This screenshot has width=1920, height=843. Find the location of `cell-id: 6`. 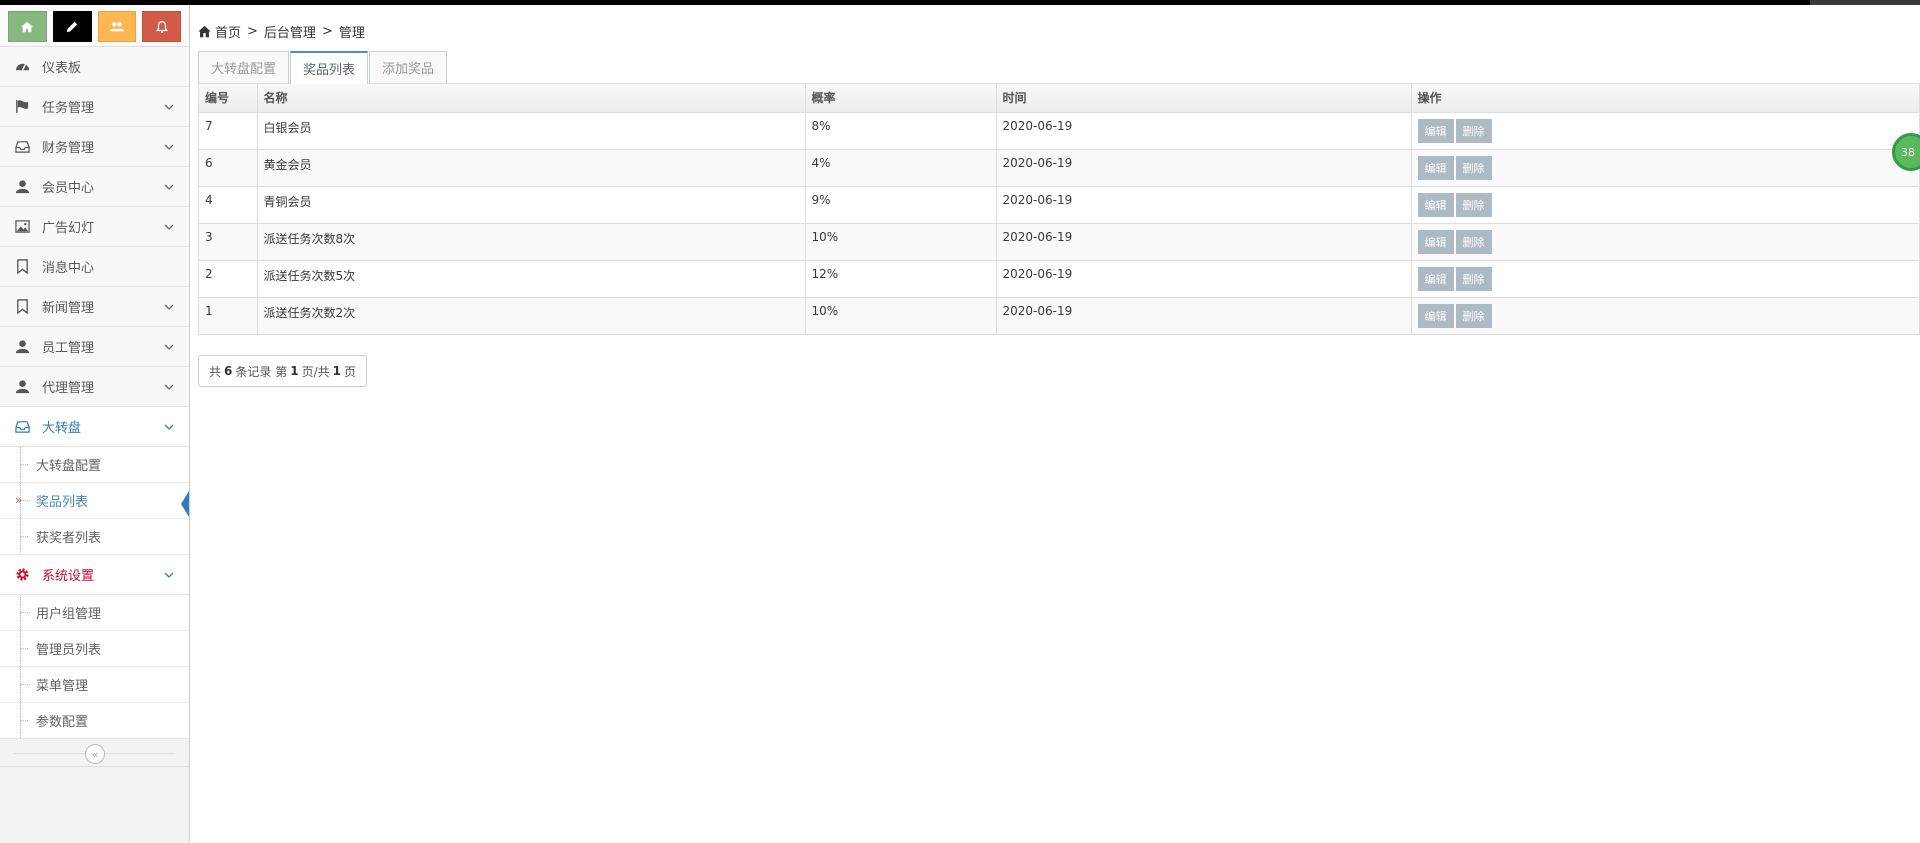

cell-id: 6 is located at coordinates (228, 168).